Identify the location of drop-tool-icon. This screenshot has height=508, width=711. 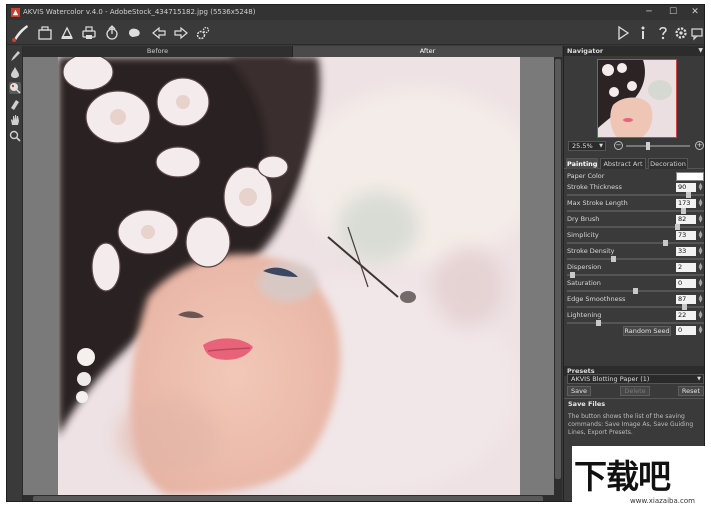
(15, 72).